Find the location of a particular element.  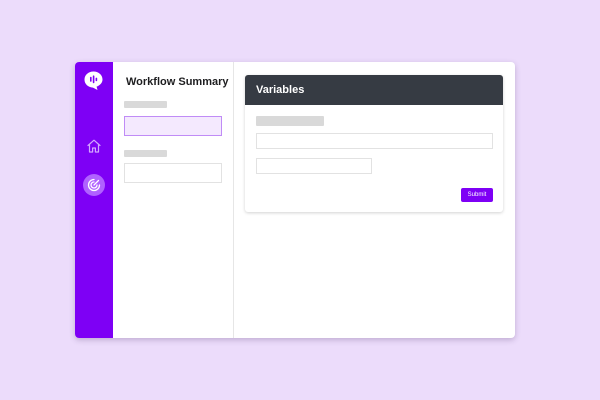

nav-workflows is located at coordinates (94, 185).